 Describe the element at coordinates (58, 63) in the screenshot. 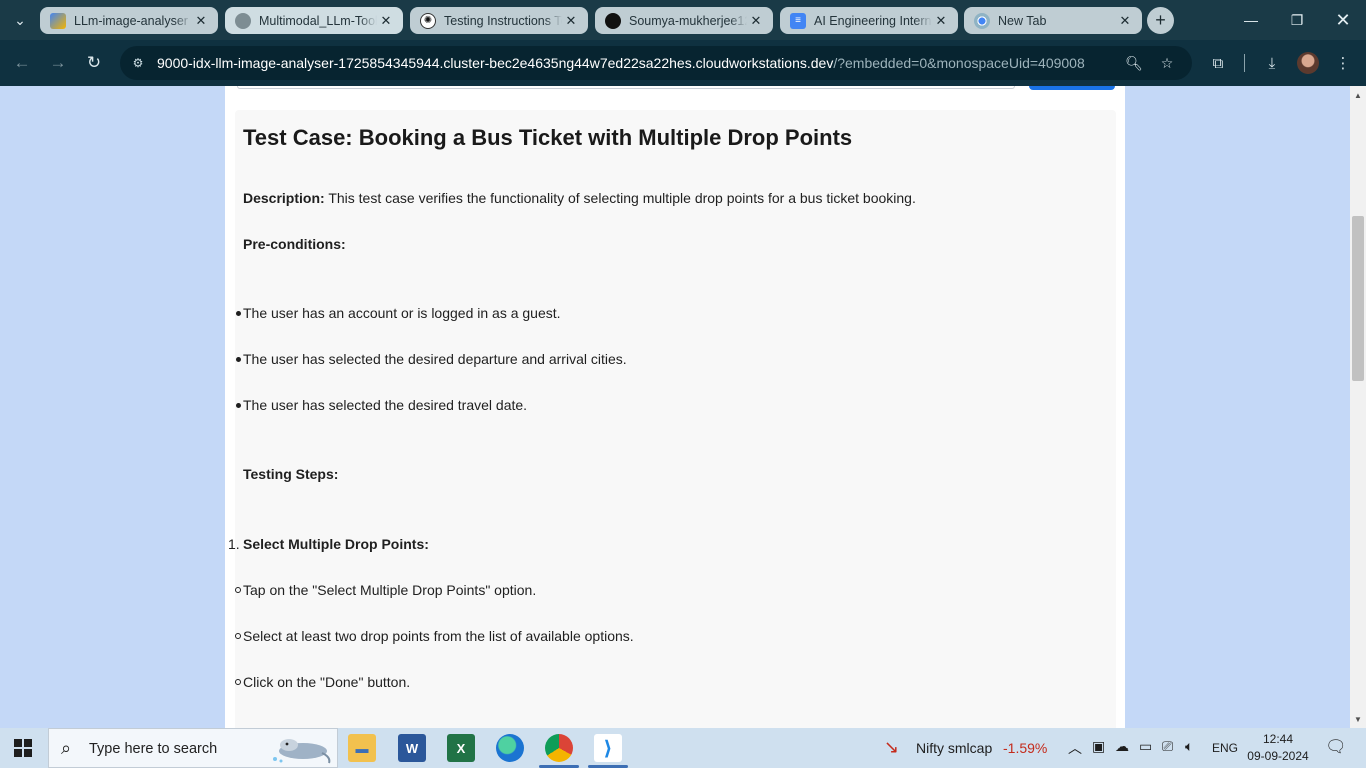

I see `forward-arrow-icon: →` at that location.